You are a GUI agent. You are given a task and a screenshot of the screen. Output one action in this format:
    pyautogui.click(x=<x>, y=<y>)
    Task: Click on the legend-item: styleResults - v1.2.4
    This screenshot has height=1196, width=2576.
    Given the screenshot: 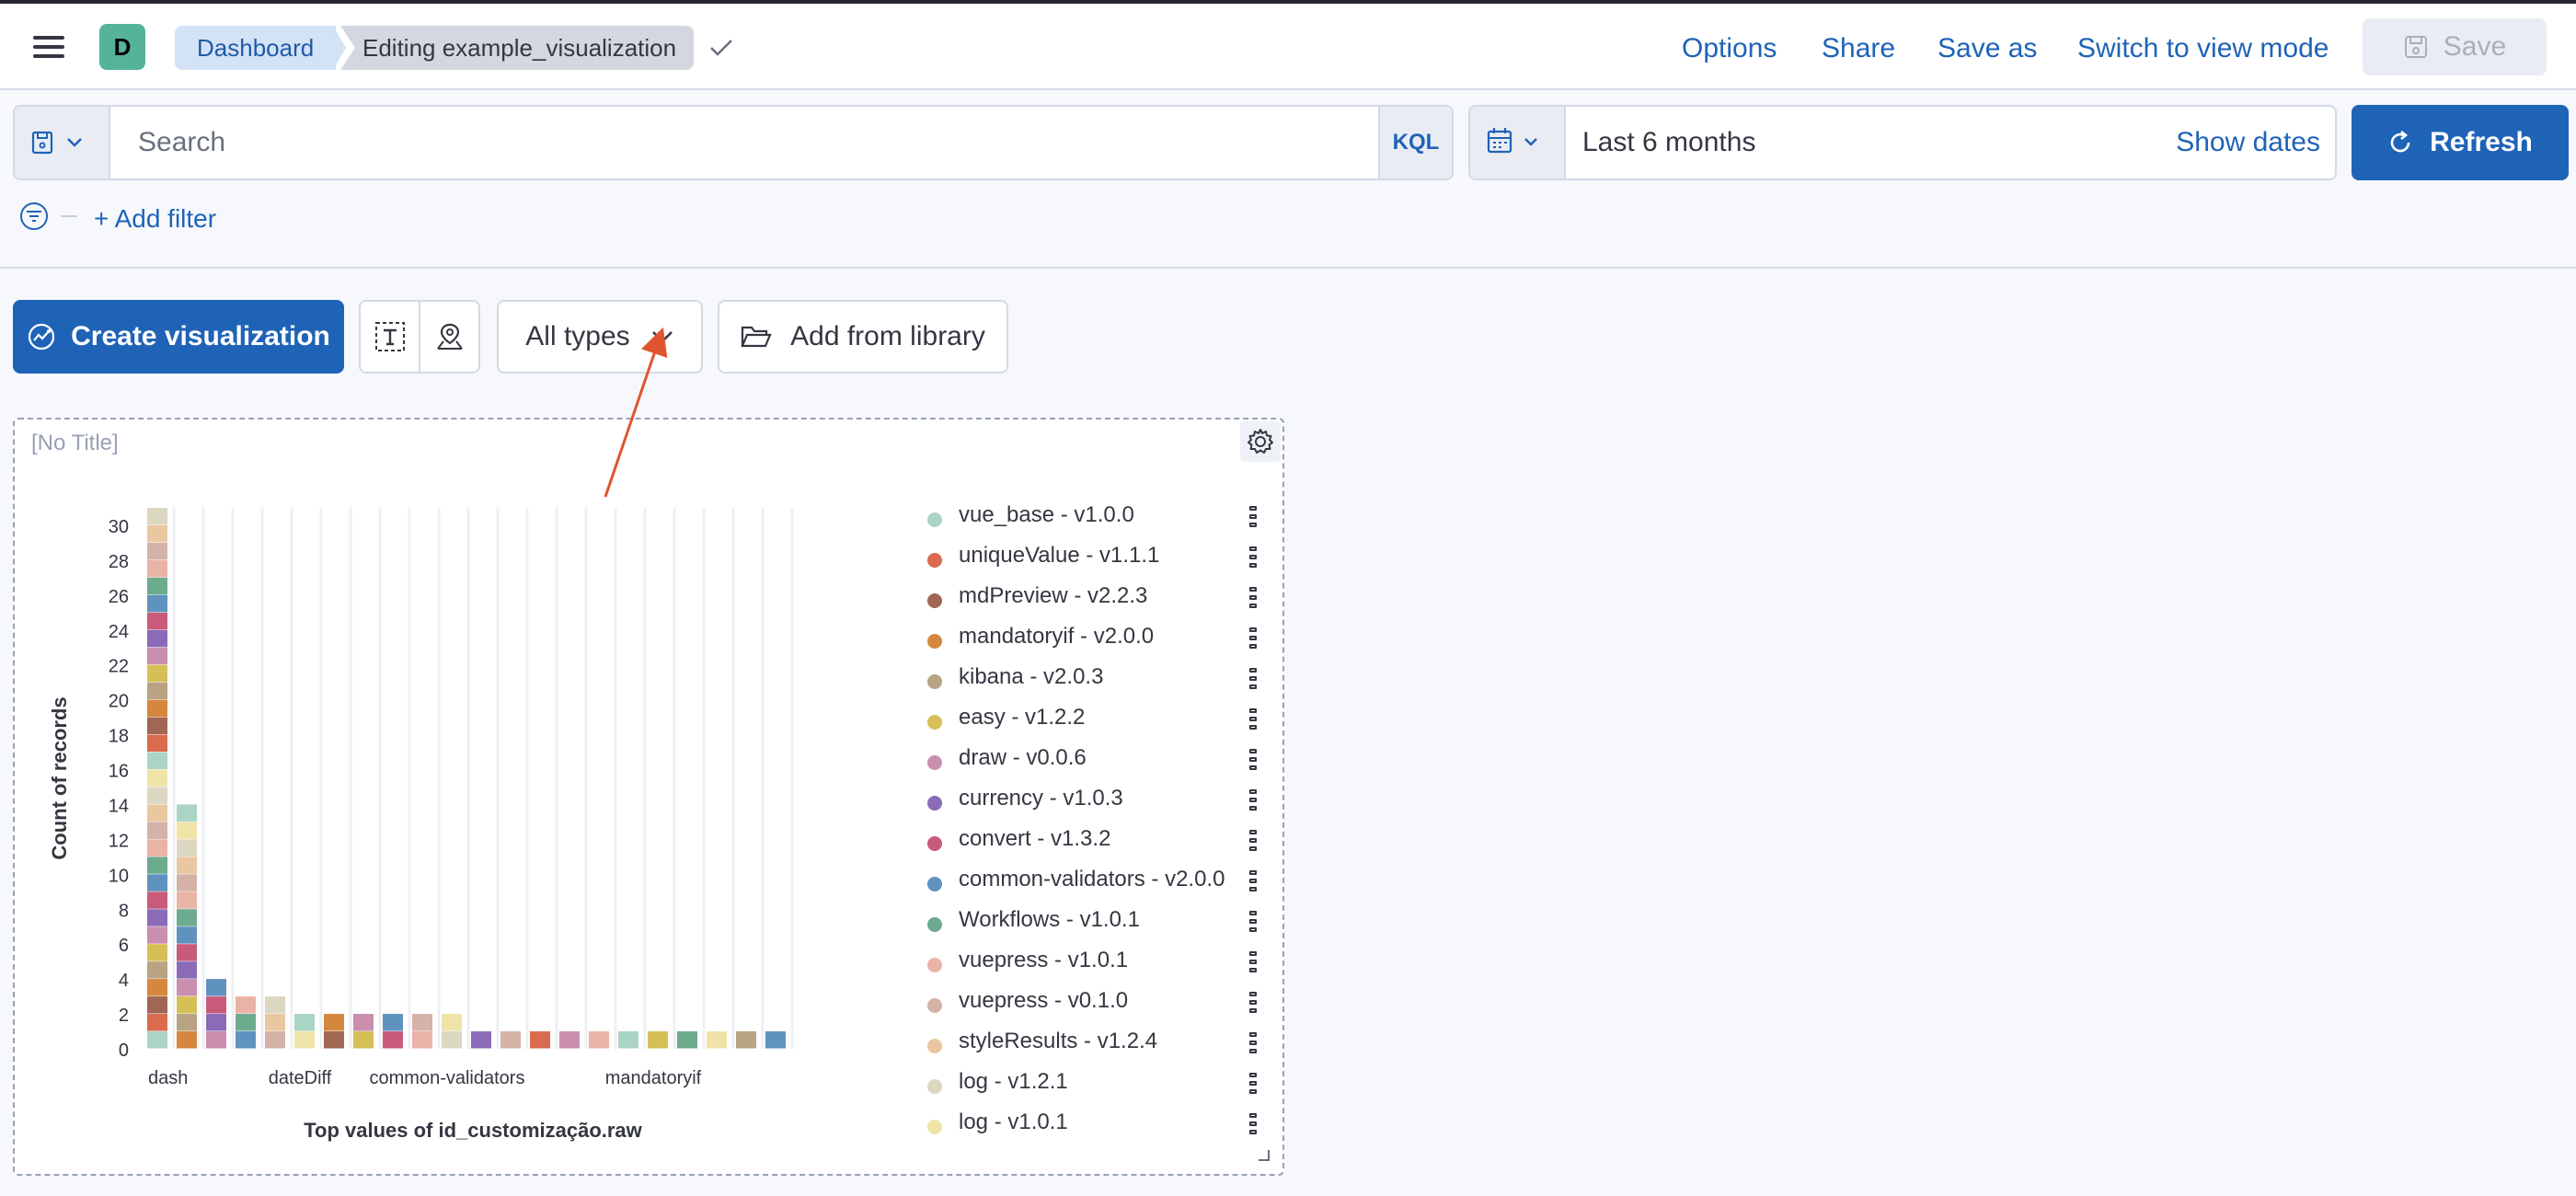 What is the action you would take?
    pyautogui.click(x=1082, y=1041)
    